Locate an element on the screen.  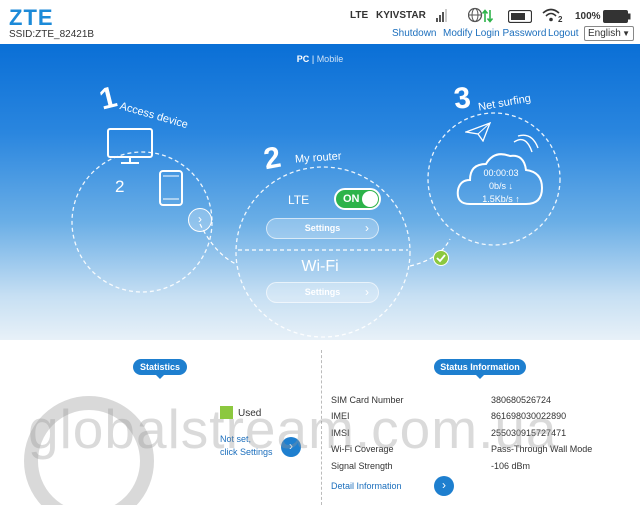
status-key: IMEI is located at coordinates (340, 416).